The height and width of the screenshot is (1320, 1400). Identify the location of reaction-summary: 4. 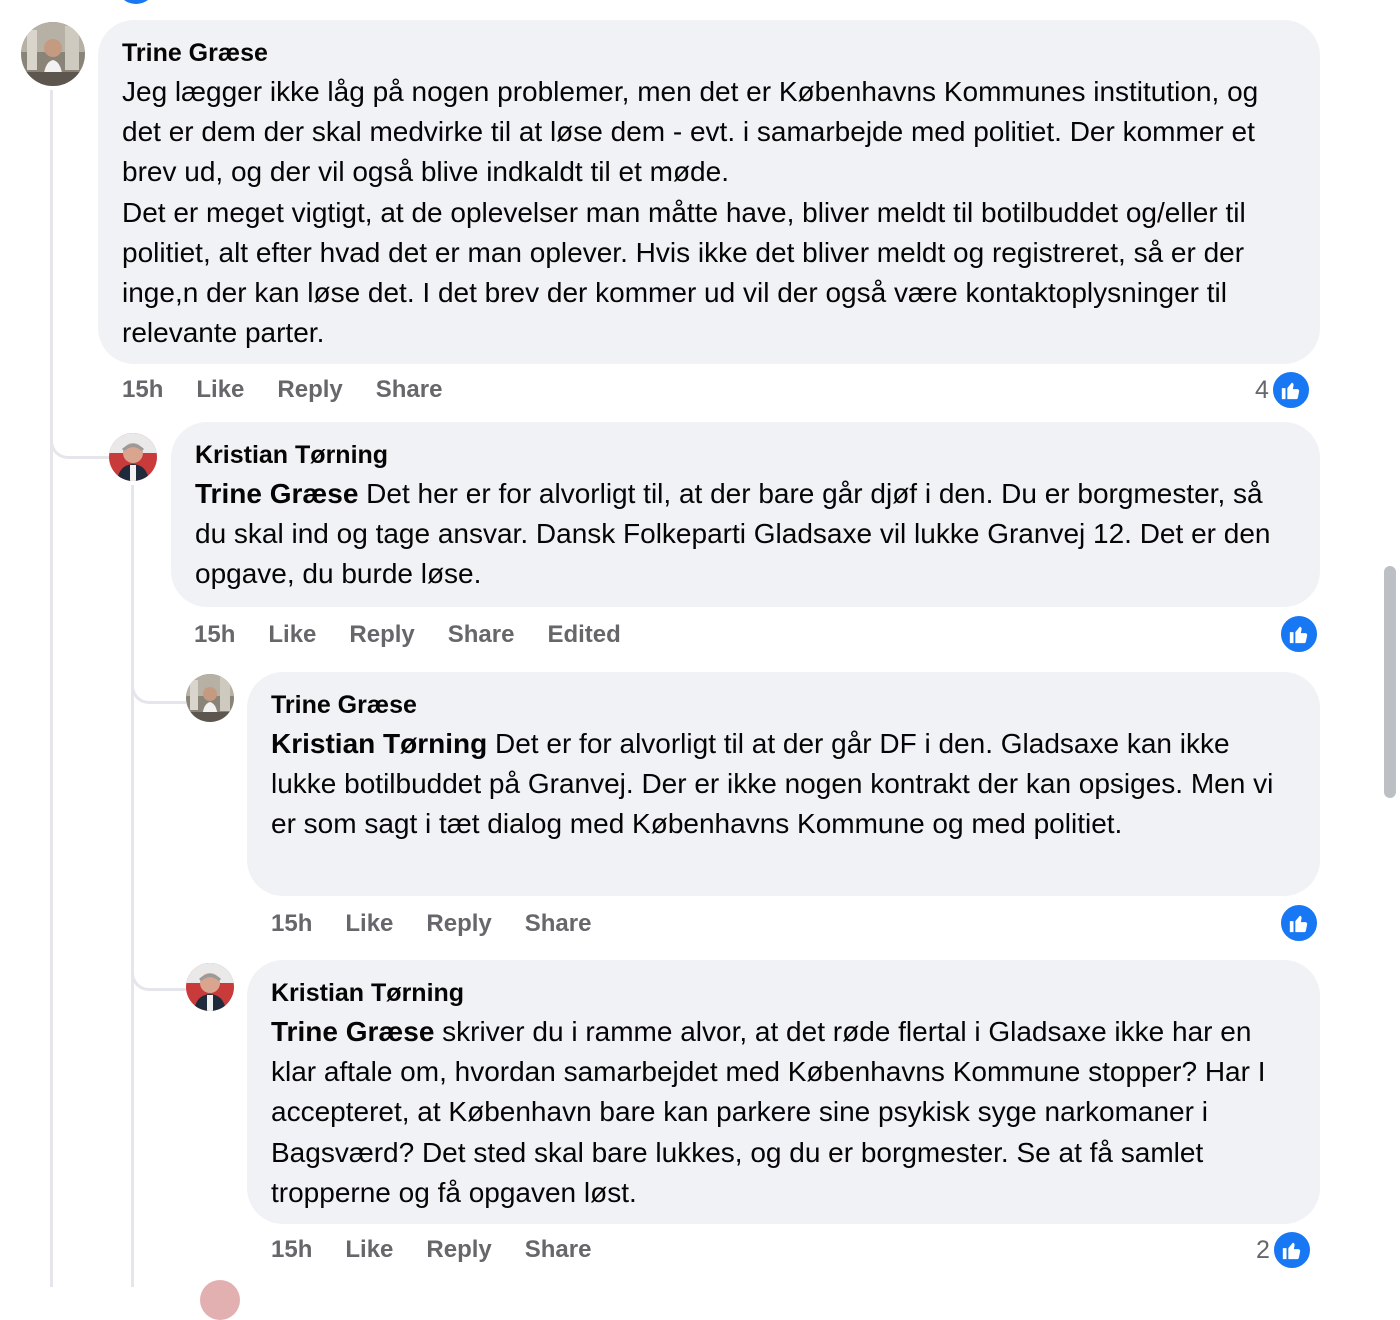
(1283, 390).